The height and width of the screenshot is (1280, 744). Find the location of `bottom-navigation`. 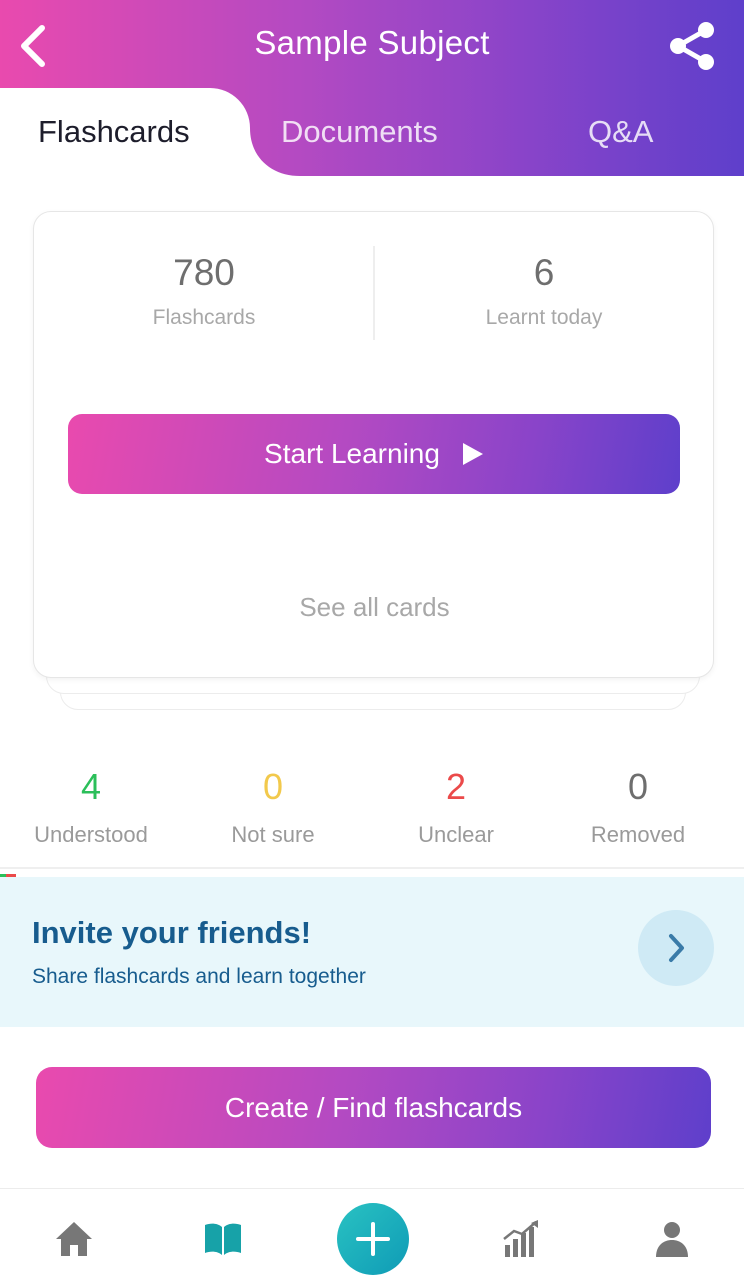

bottom-navigation is located at coordinates (372, 1234).